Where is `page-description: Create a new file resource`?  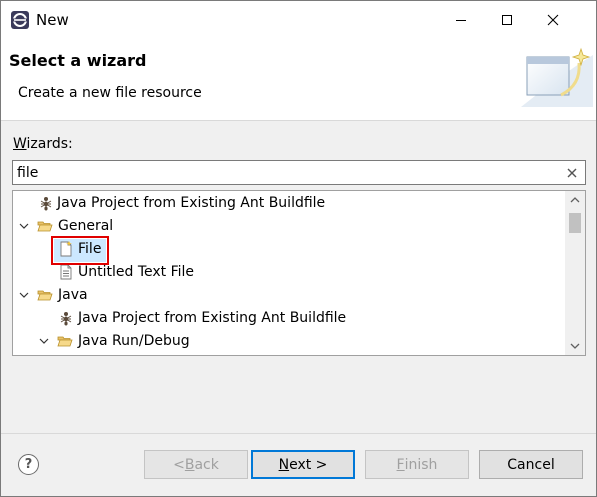 page-description: Create a new file resource is located at coordinates (110, 93).